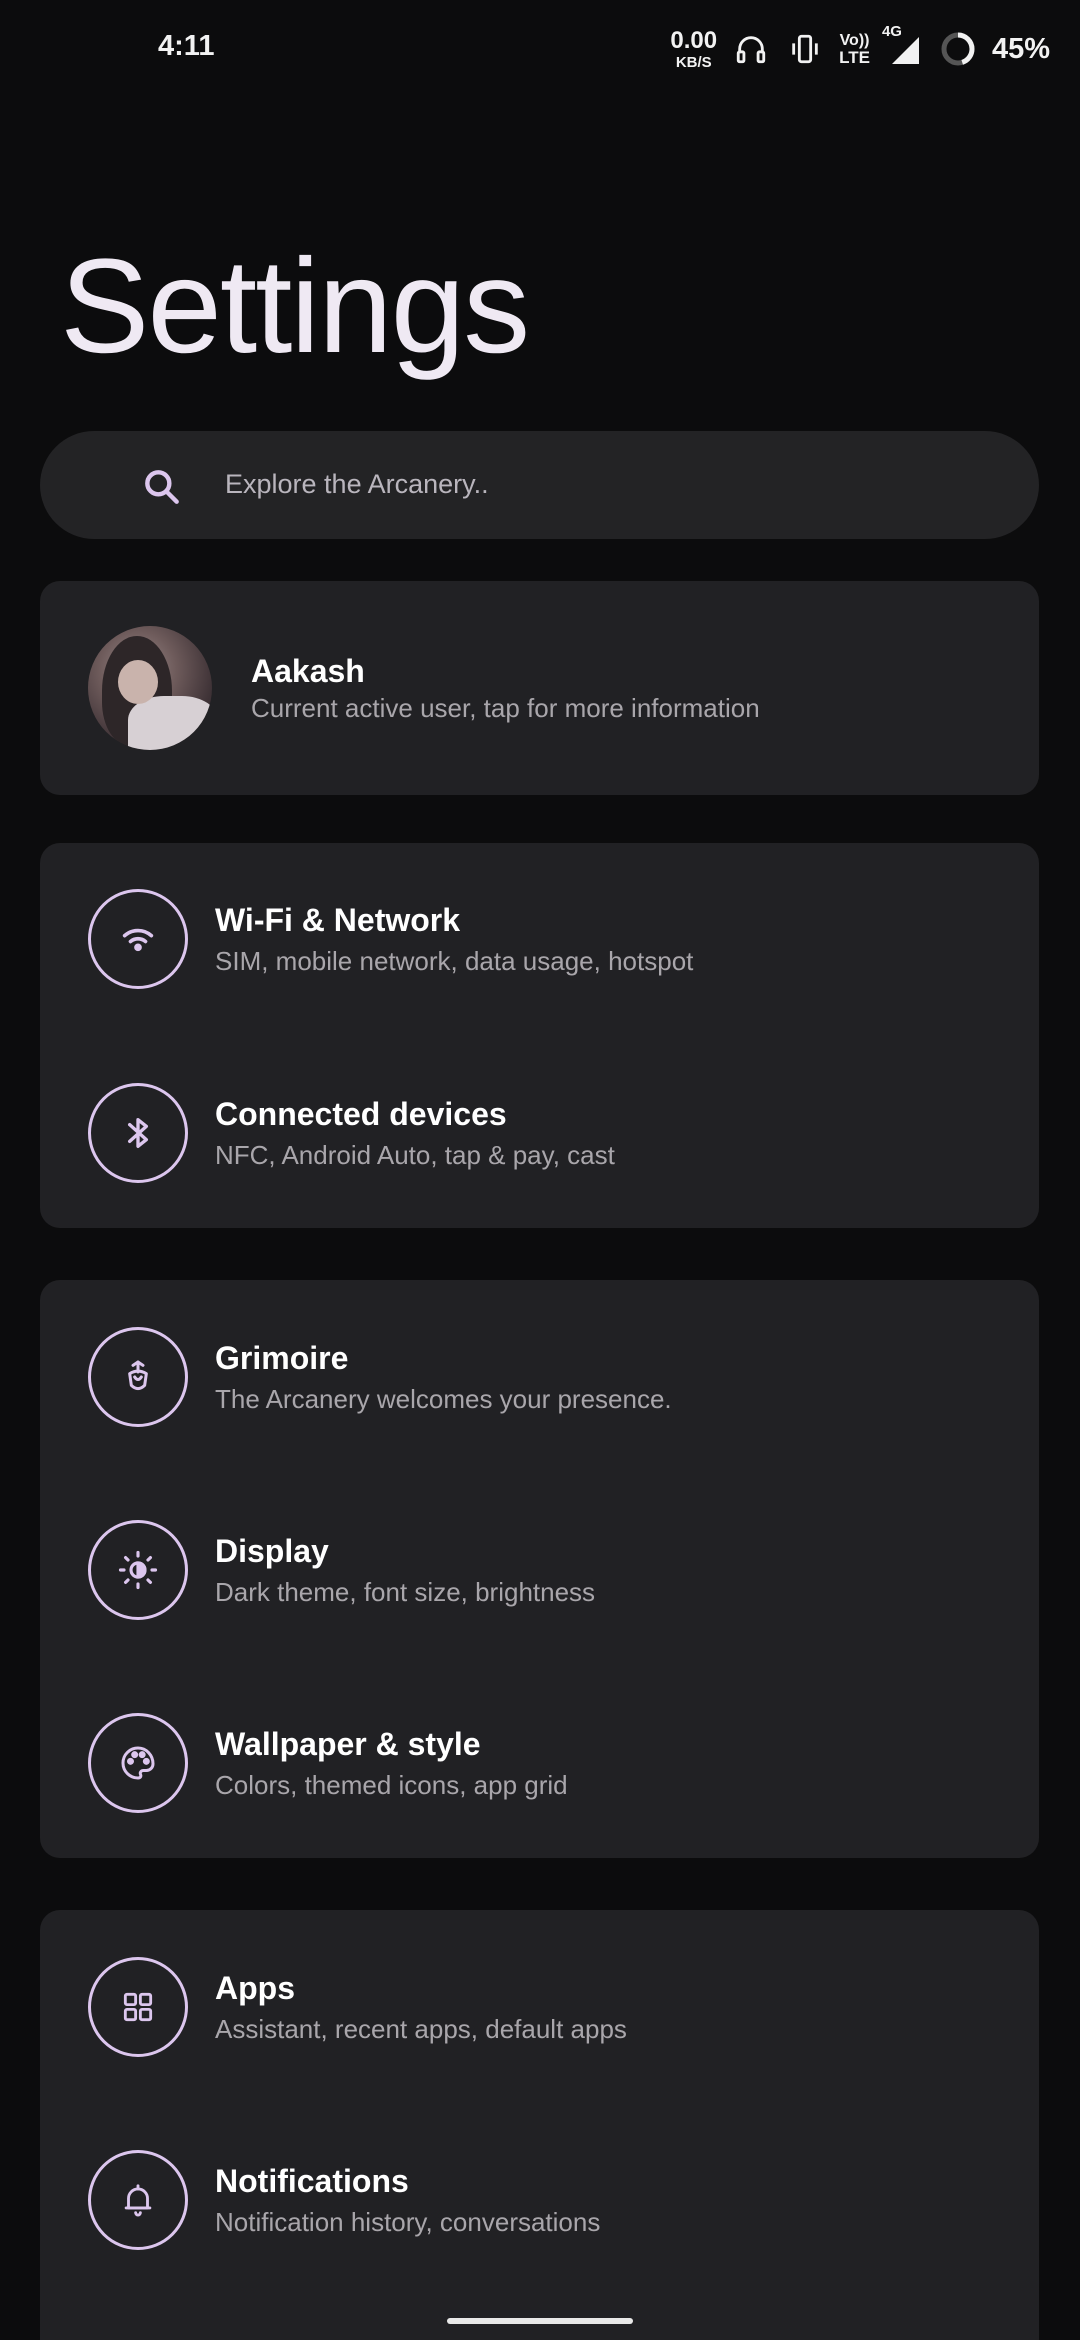 The image size is (1080, 2340). Describe the element at coordinates (693, 62) in the screenshot. I see `network-speed-unit: KB/S` at that location.